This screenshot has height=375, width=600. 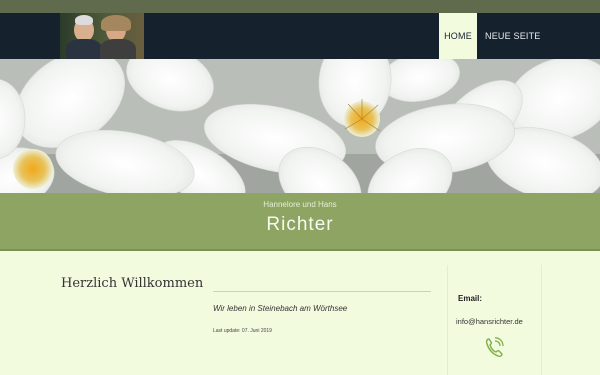 I want to click on header-photo, so click(x=102, y=36).